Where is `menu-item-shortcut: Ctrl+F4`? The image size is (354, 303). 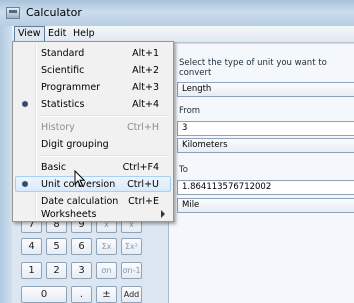 menu-item-shortcut: Ctrl+F4 is located at coordinates (140, 167).